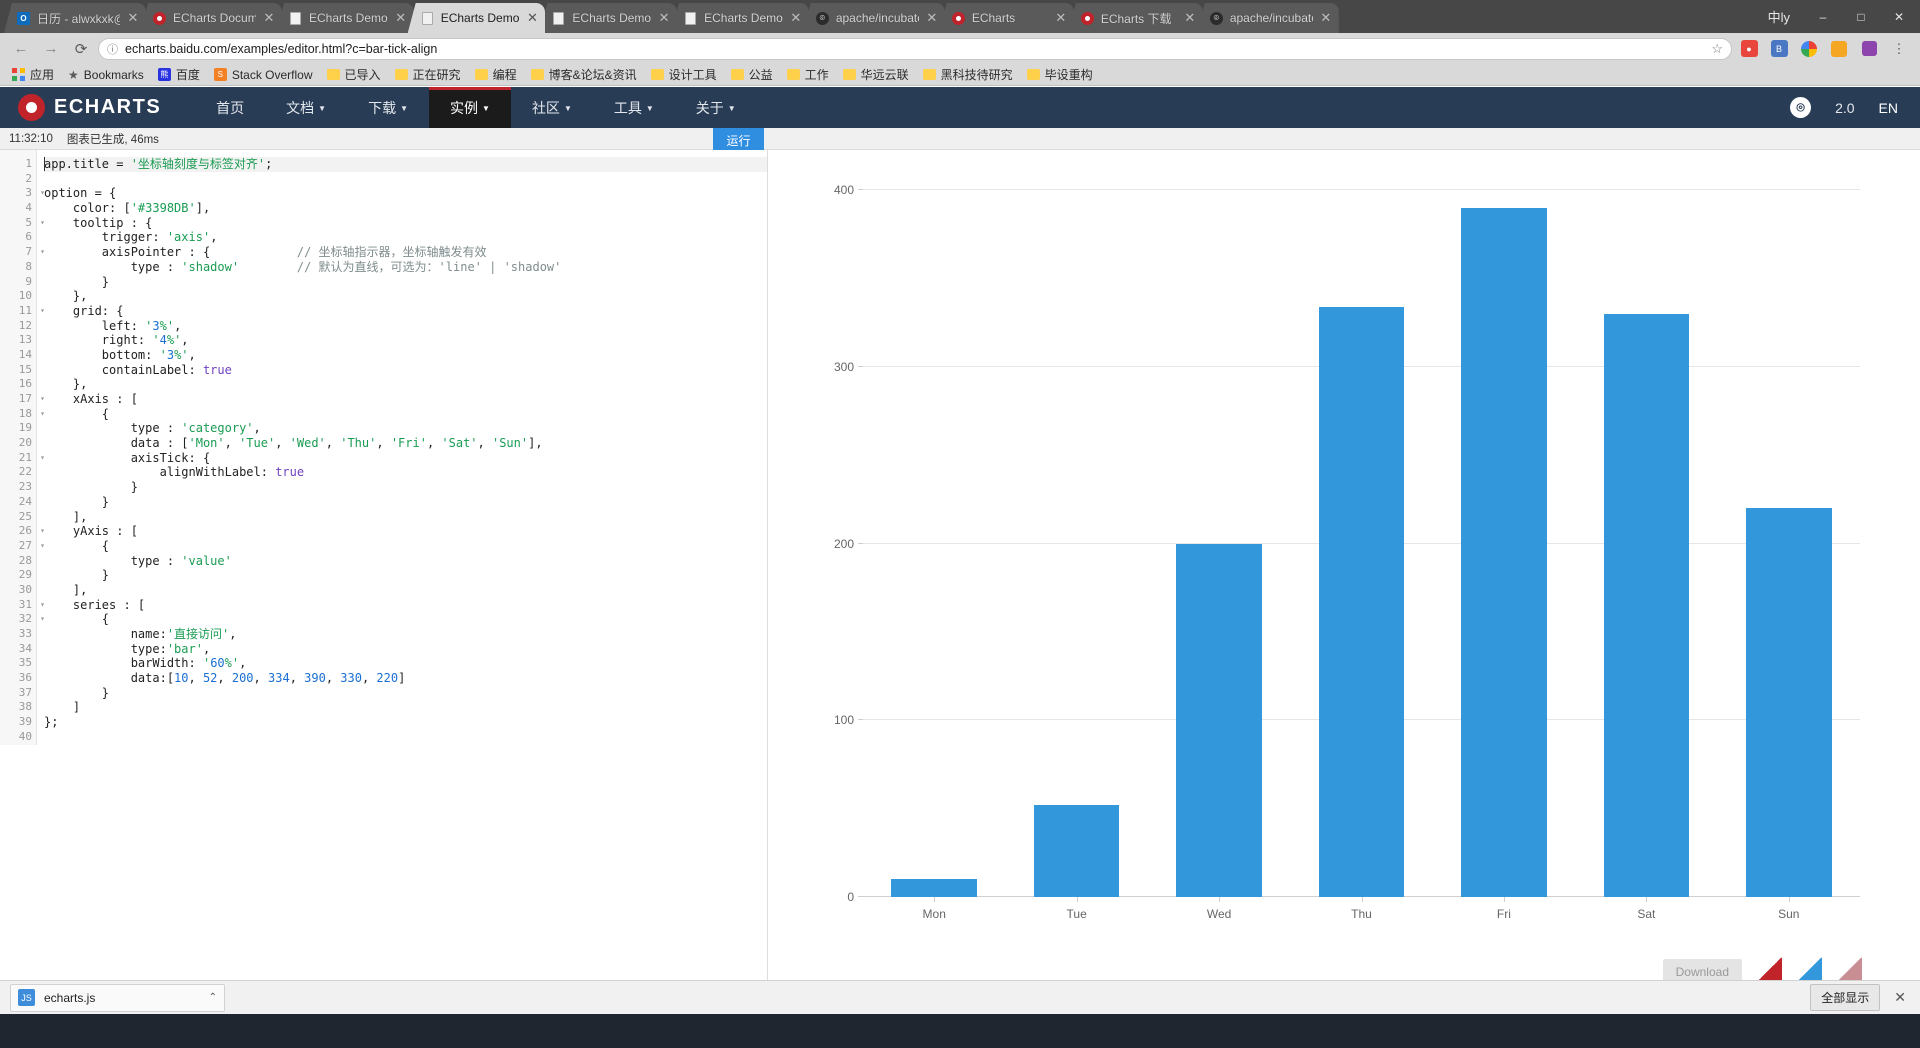 The image size is (1920, 1048). Describe the element at coordinates (1781, 16) in the screenshot. I see `ime-indicator: 中ly` at that location.